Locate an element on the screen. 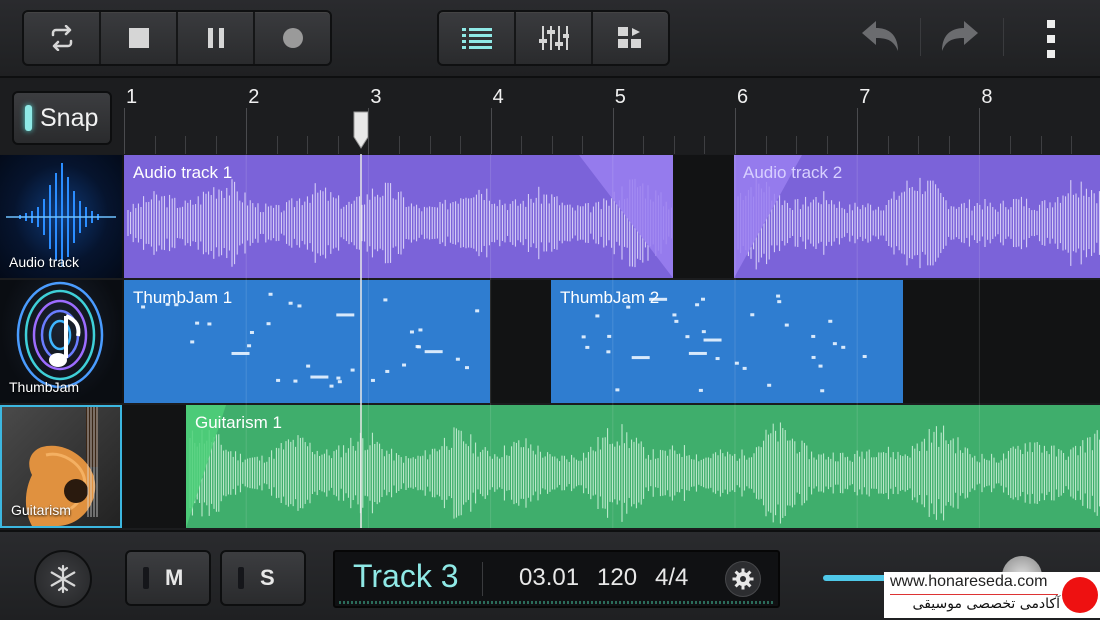 This screenshot has width=1100, height=620. gear-icon is located at coordinates (743, 579).